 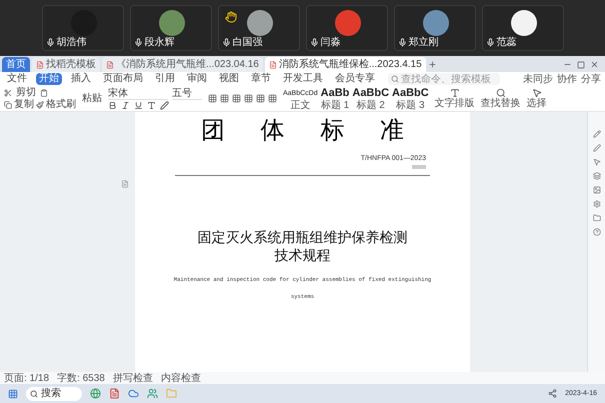 I want to click on style-preset: AaBbC 标题 3, so click(x=410, y=98).